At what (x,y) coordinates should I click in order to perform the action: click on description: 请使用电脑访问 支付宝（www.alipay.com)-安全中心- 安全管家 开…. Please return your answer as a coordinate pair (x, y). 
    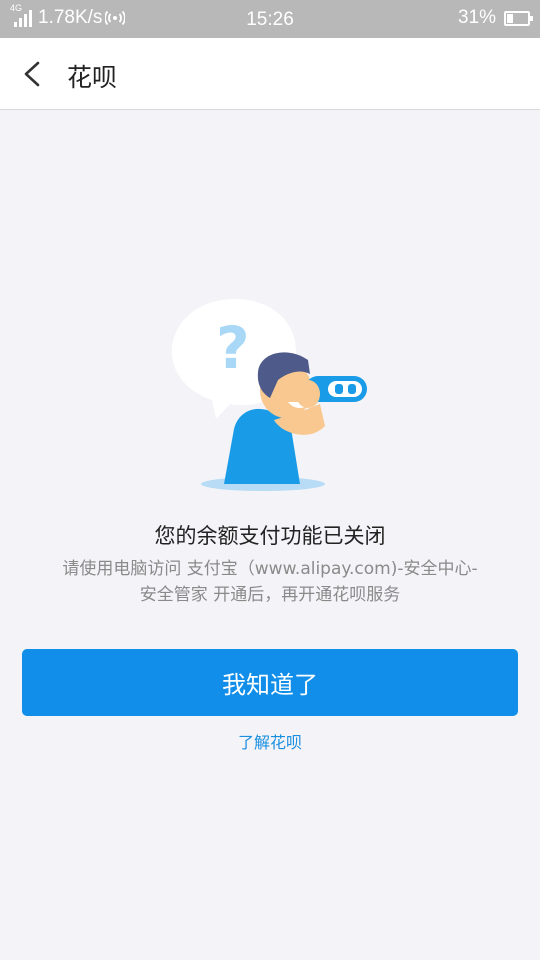
    Looking at the image, I should click on (270, 582).